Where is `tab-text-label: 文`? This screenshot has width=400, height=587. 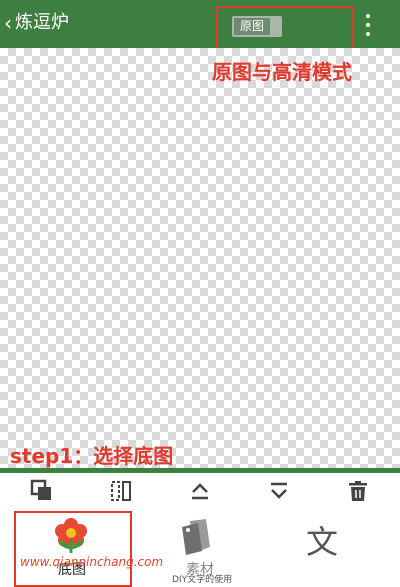 tab-text-label: 文 is located at coordinates (322, 542).